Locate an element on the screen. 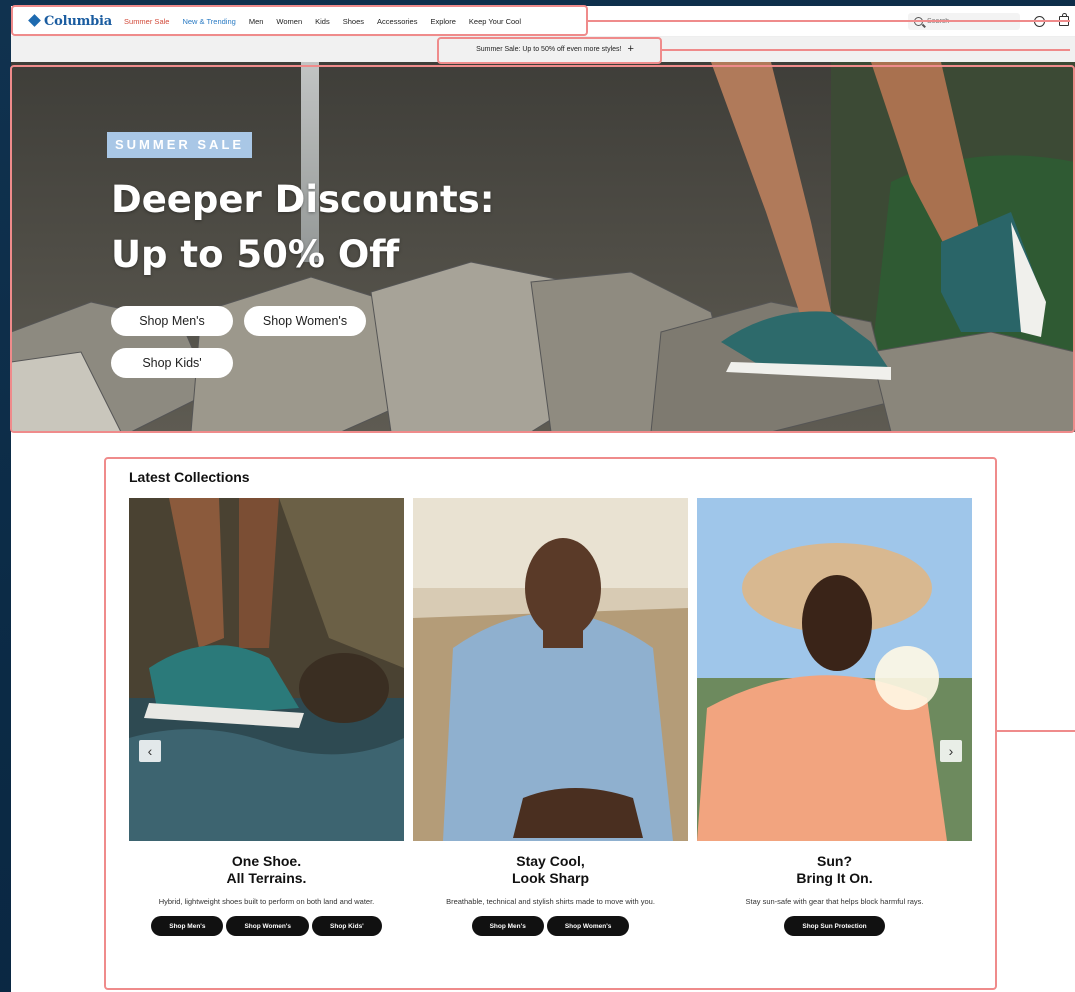  sun-photo is located at coordinates (834, 669).